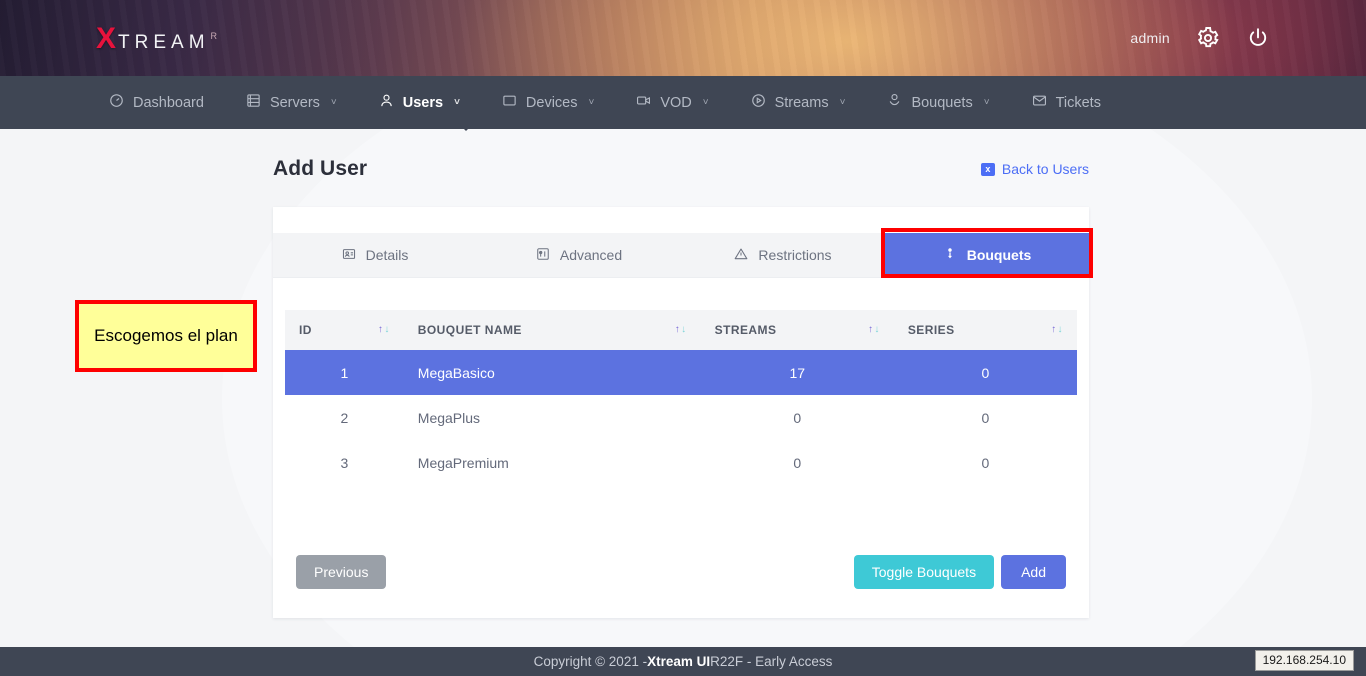 The image size is (1366, 676). What do you see at coordinates (579, 255) in the screenshot?
I see `tab-advanced: Advanced` at bounding box center [579, 255].